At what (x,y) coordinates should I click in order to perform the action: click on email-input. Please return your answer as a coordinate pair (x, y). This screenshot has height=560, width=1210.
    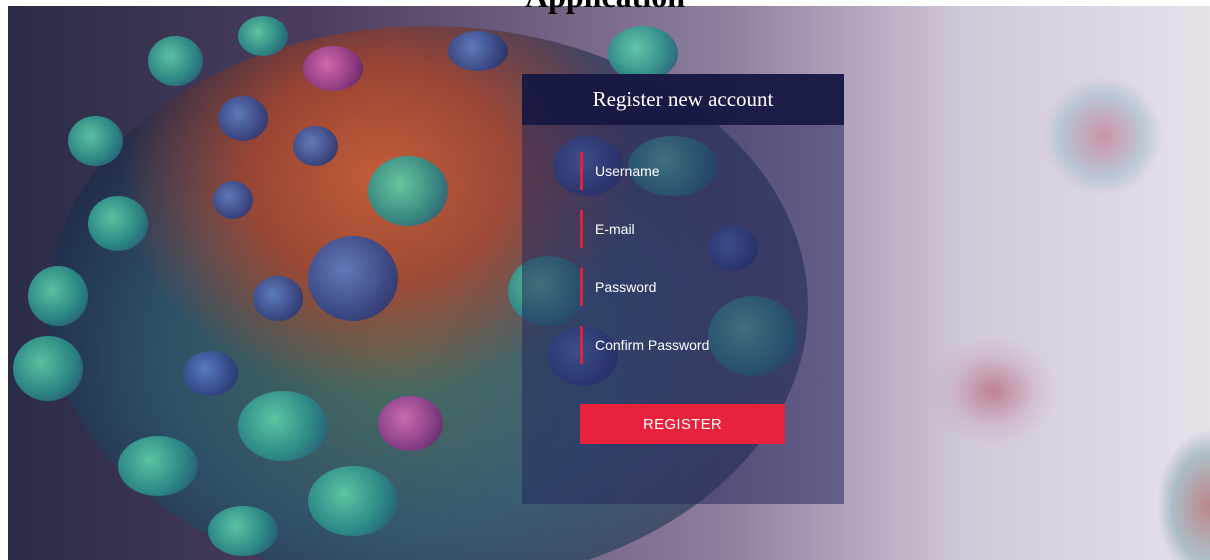
    Looking at the image, I should click on (682, 229).